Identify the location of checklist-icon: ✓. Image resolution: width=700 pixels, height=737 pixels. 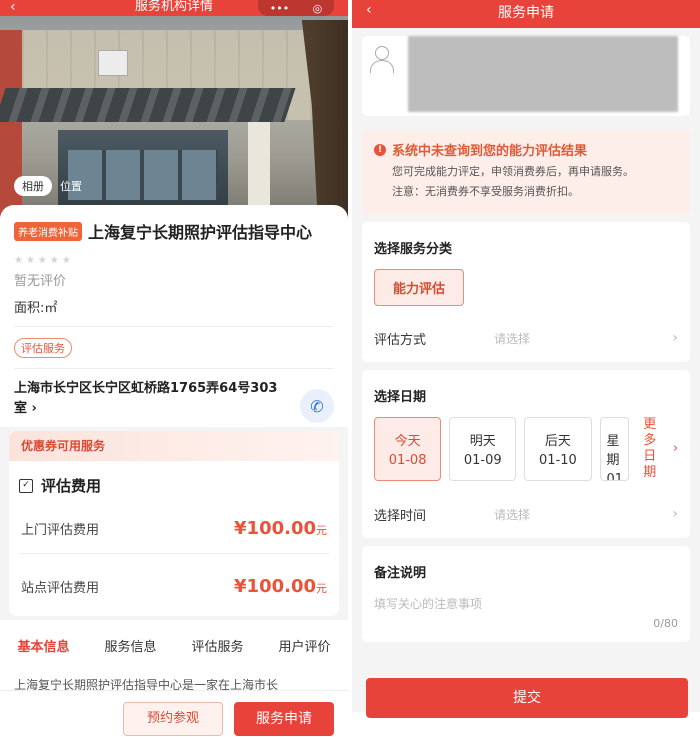
(26, 485).